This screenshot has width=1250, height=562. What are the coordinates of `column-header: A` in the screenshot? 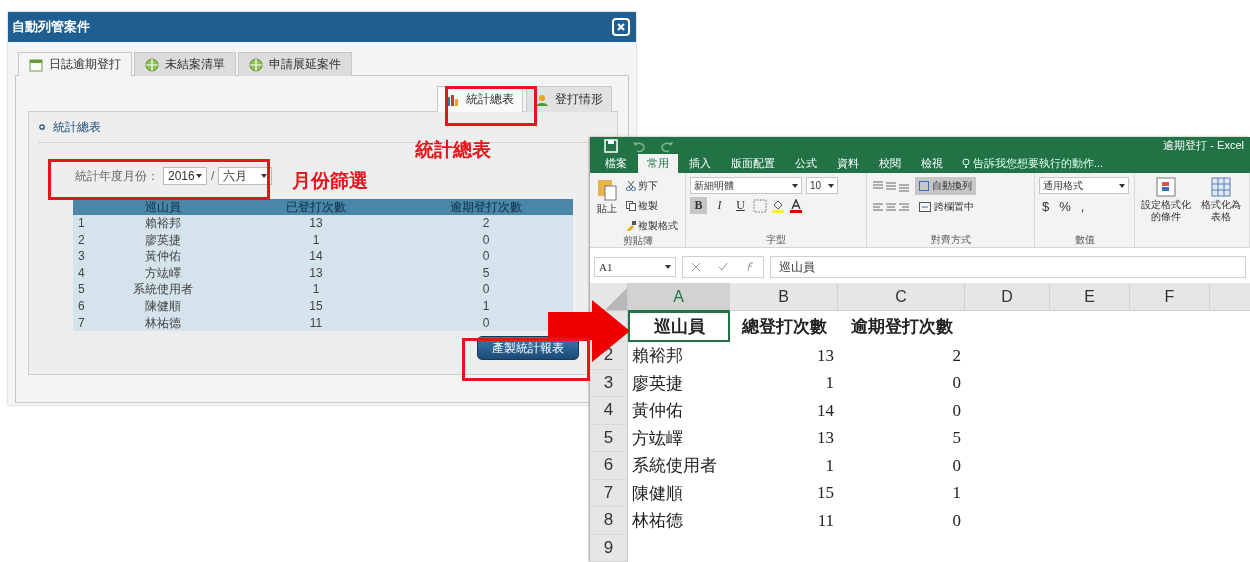 It's located at (679, 297).